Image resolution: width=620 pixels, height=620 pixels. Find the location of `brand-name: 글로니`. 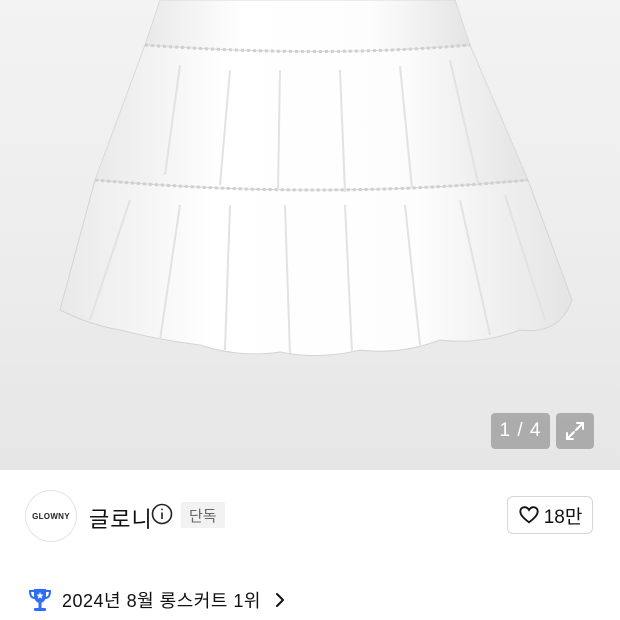

brand-name: 글로니 is located at coordinates (121, 518).